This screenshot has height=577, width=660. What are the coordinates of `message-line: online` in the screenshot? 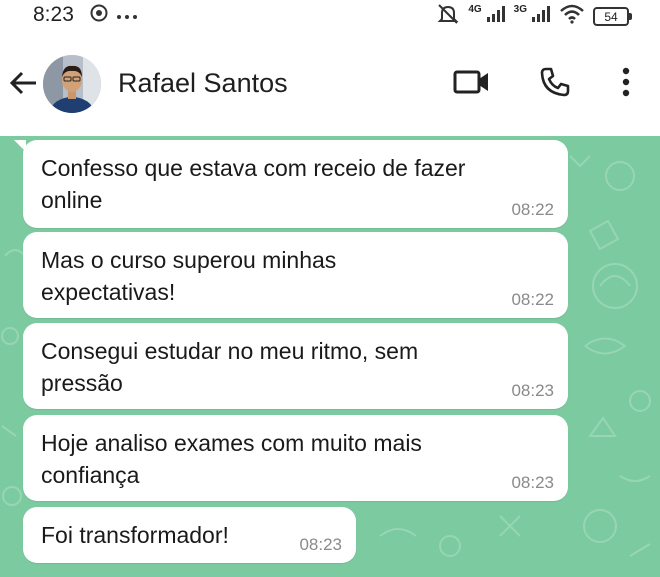 It's located at (72, 200).